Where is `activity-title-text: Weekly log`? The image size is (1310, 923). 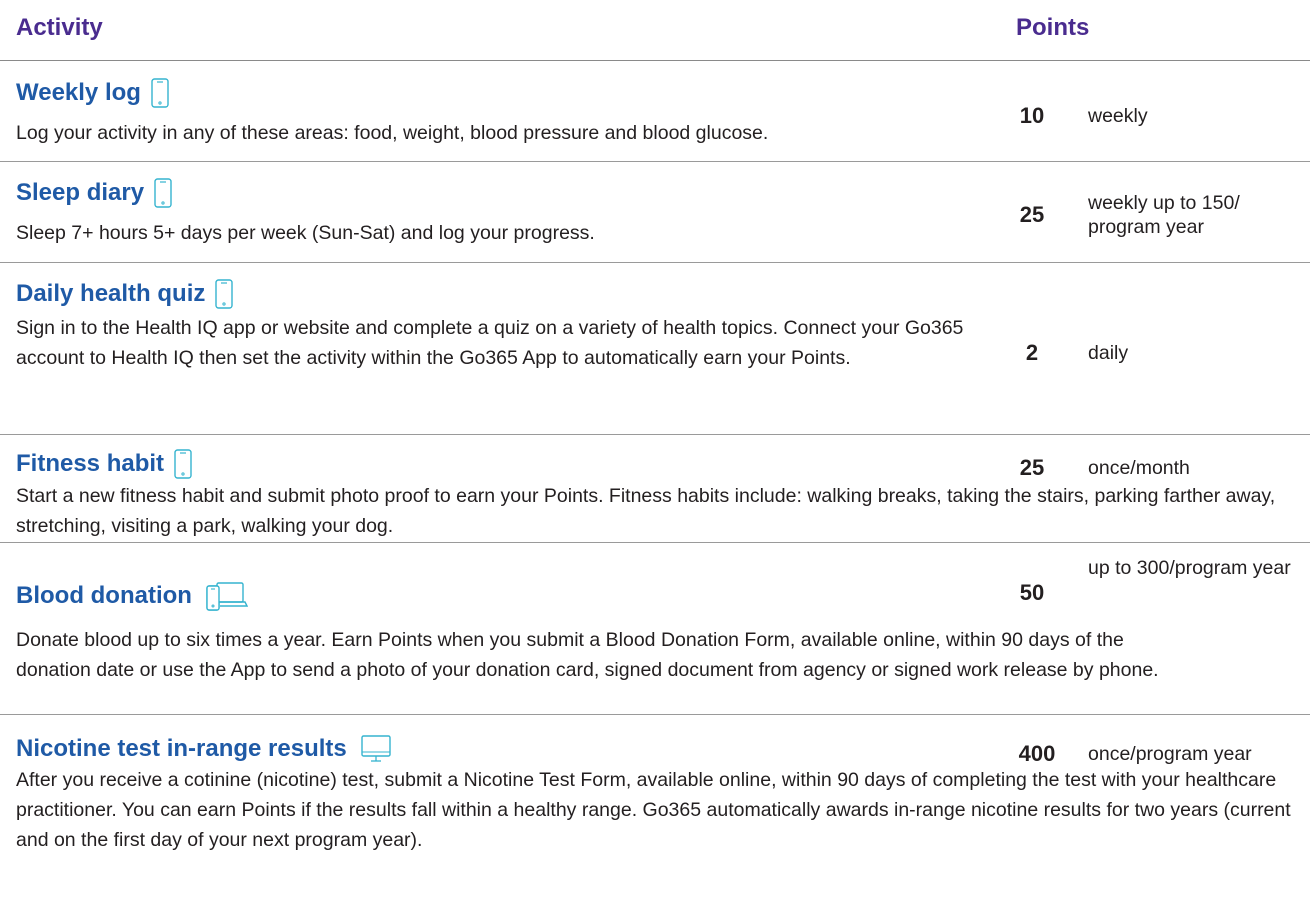
activity-title-text: Weekly log is located at coordinates (78, 92).